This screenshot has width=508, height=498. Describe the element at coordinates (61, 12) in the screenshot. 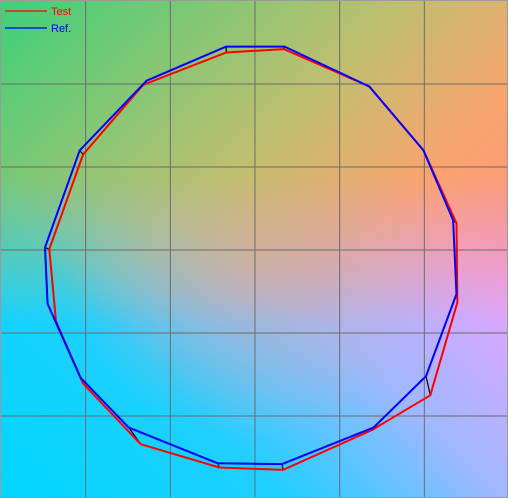

I see `legend-test-label: Test` at that location.